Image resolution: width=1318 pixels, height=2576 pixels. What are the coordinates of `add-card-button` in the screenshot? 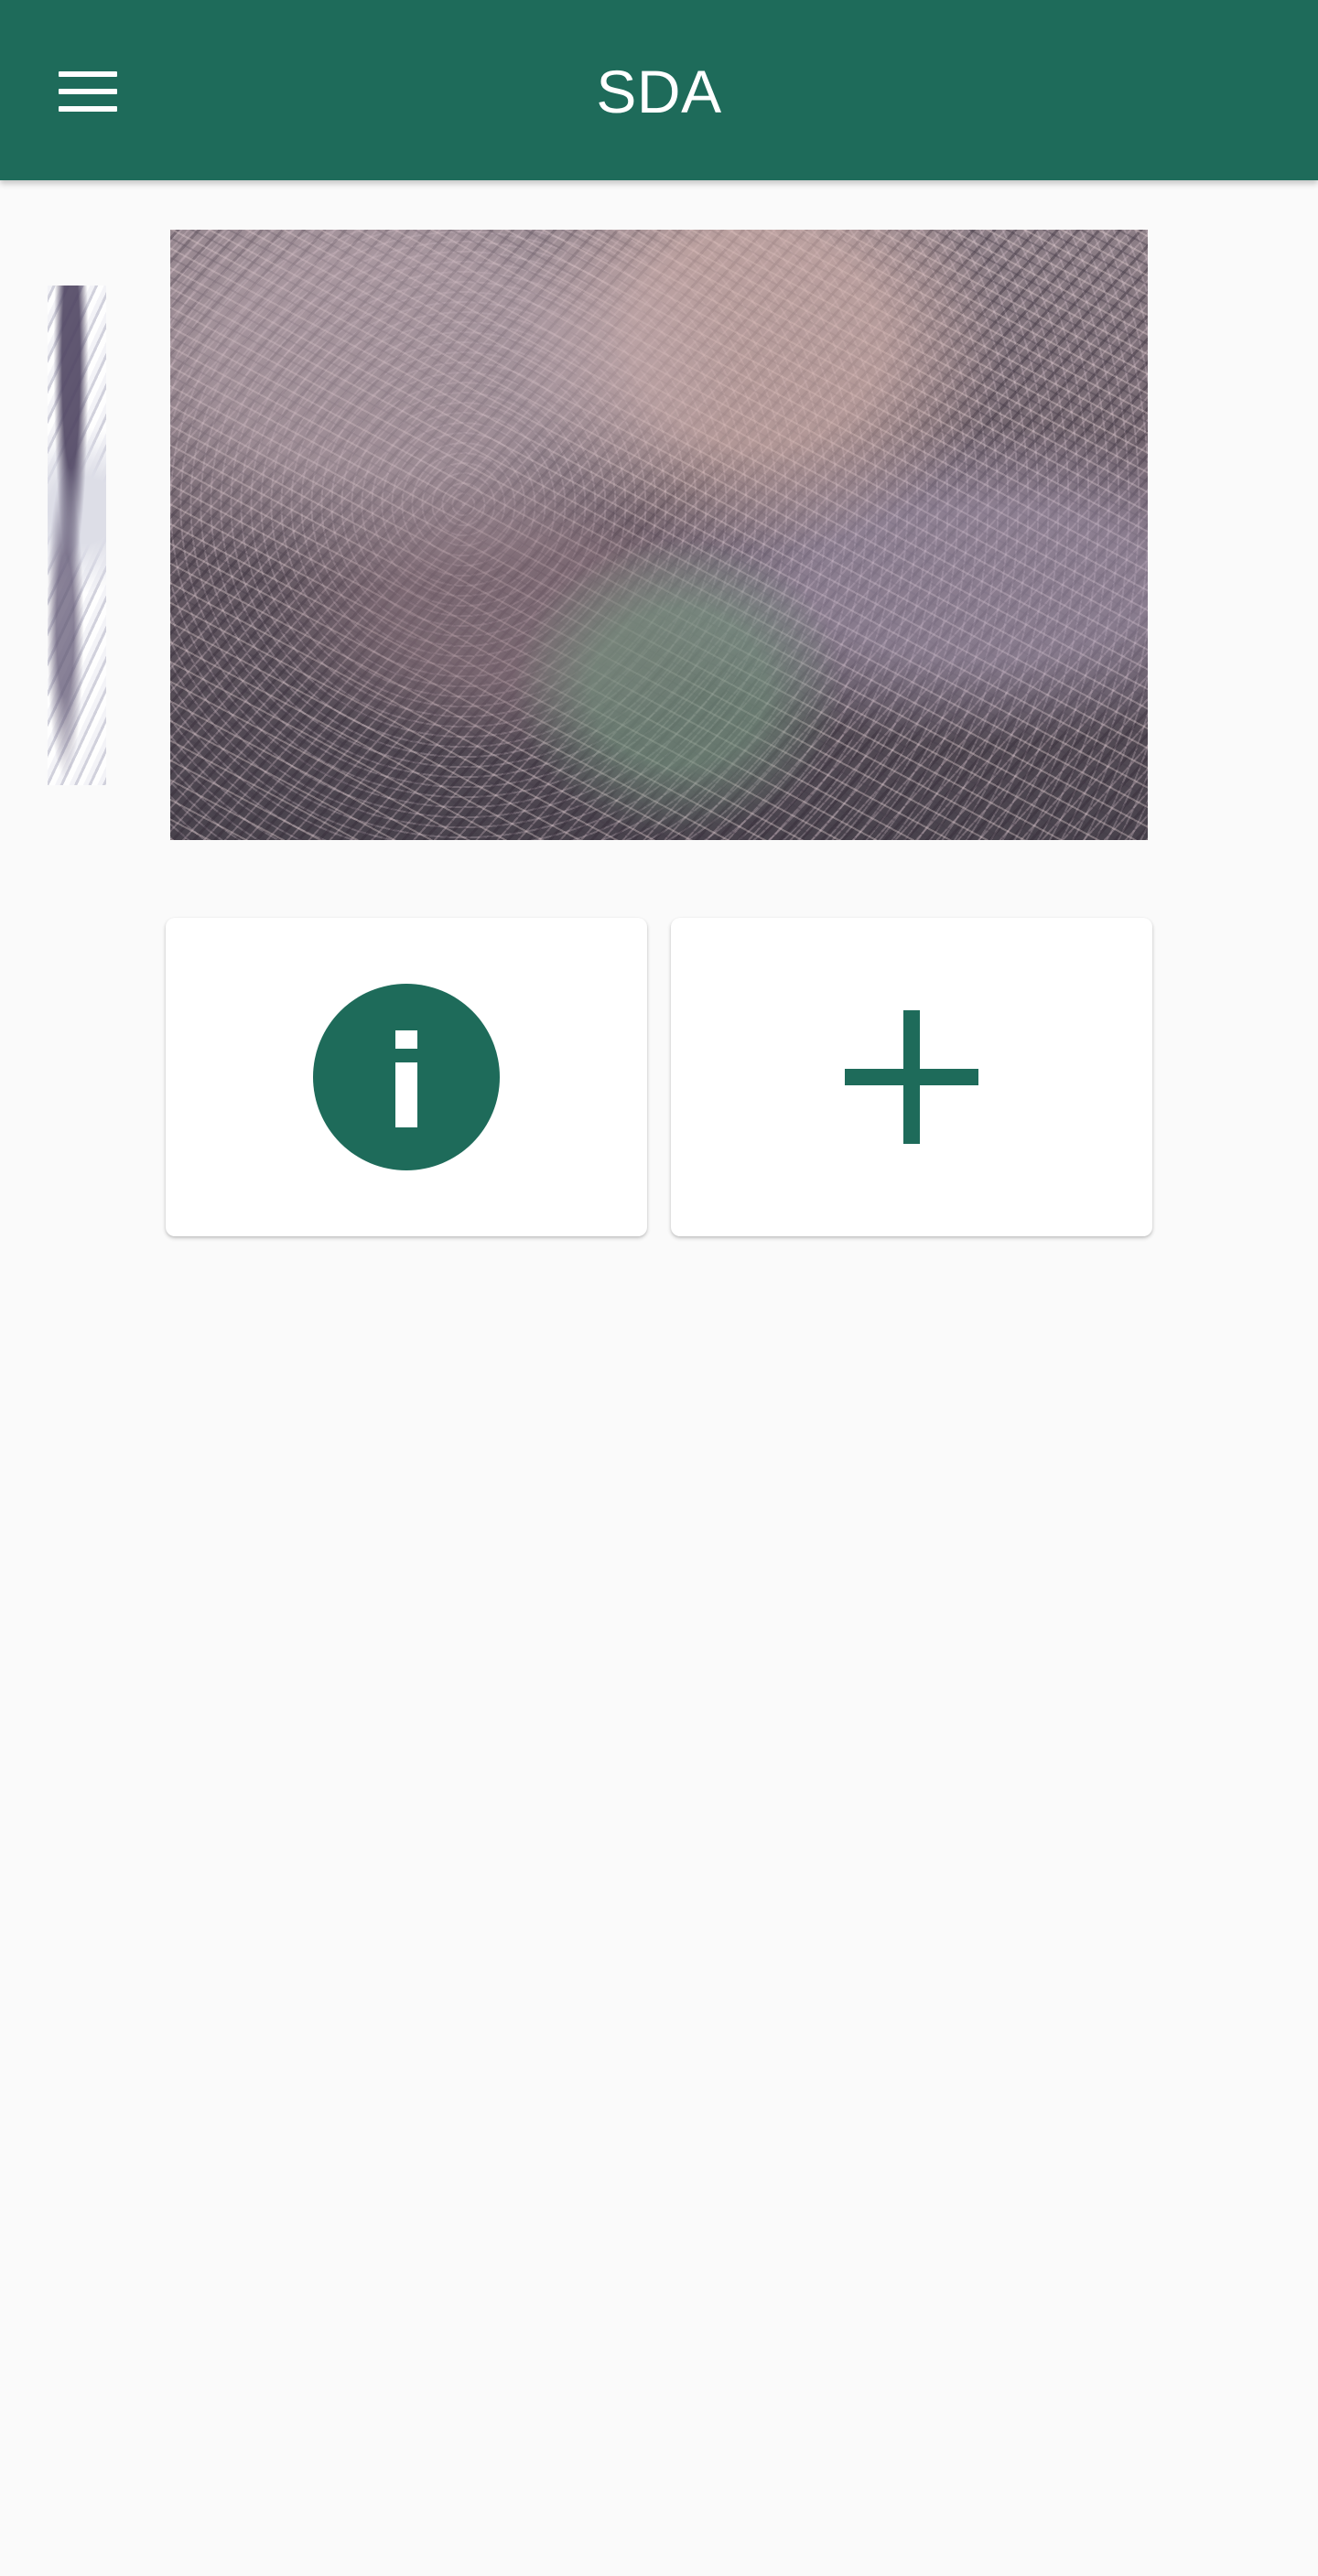 It's located at (911, 1077).